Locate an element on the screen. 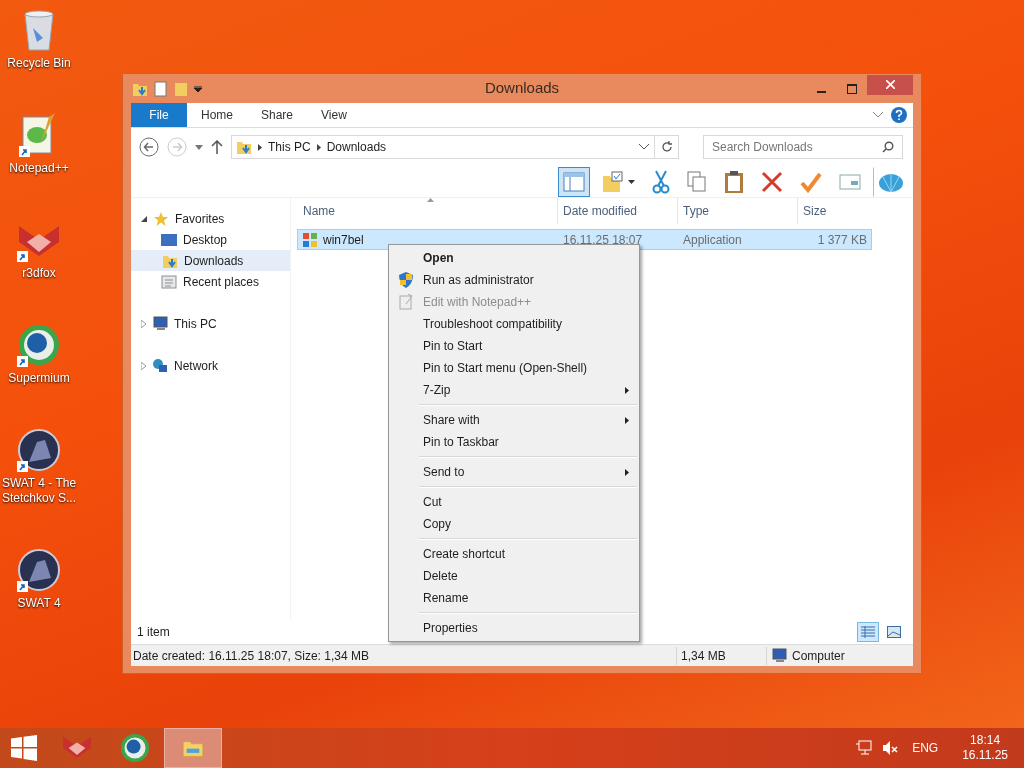 This screenshot has height=768, width=1024. menu-item: Properties is located at coordinates (514, 628).